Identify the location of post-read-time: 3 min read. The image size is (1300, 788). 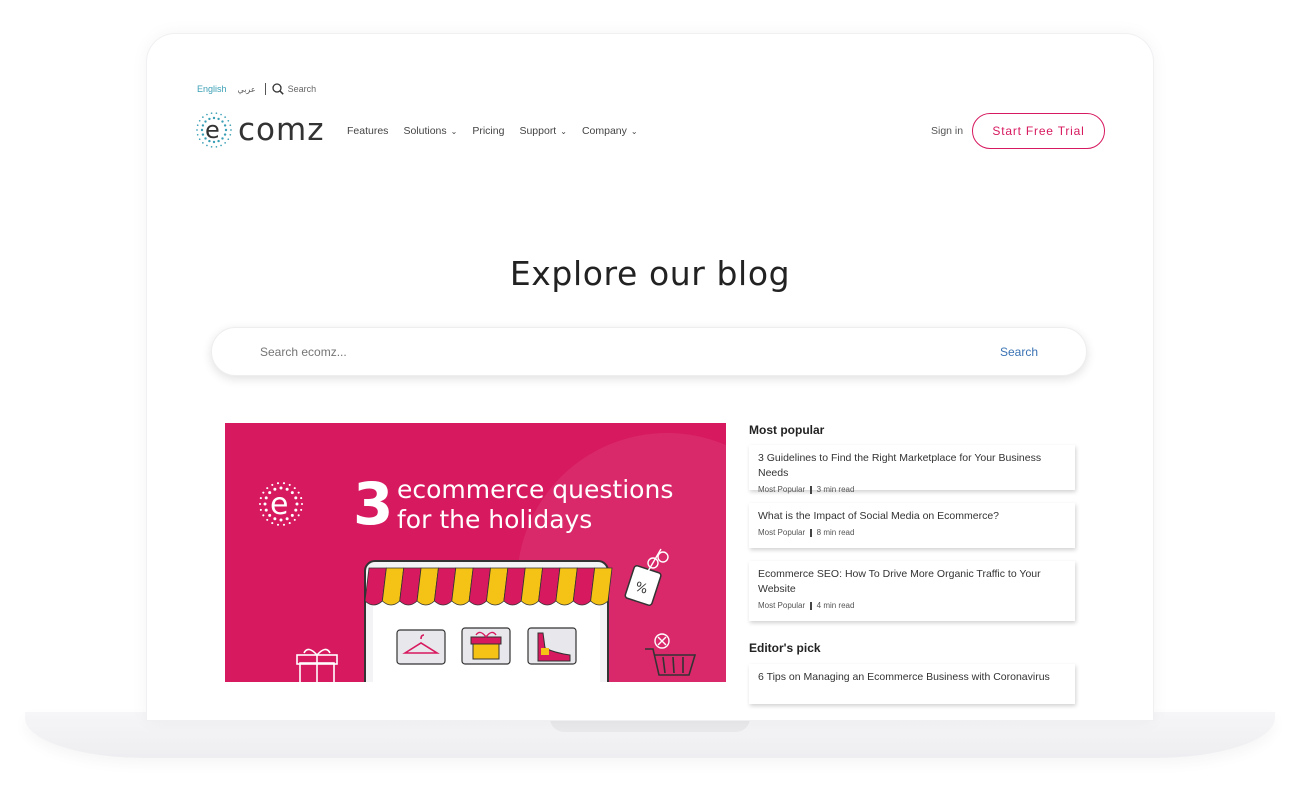
(835, 489).